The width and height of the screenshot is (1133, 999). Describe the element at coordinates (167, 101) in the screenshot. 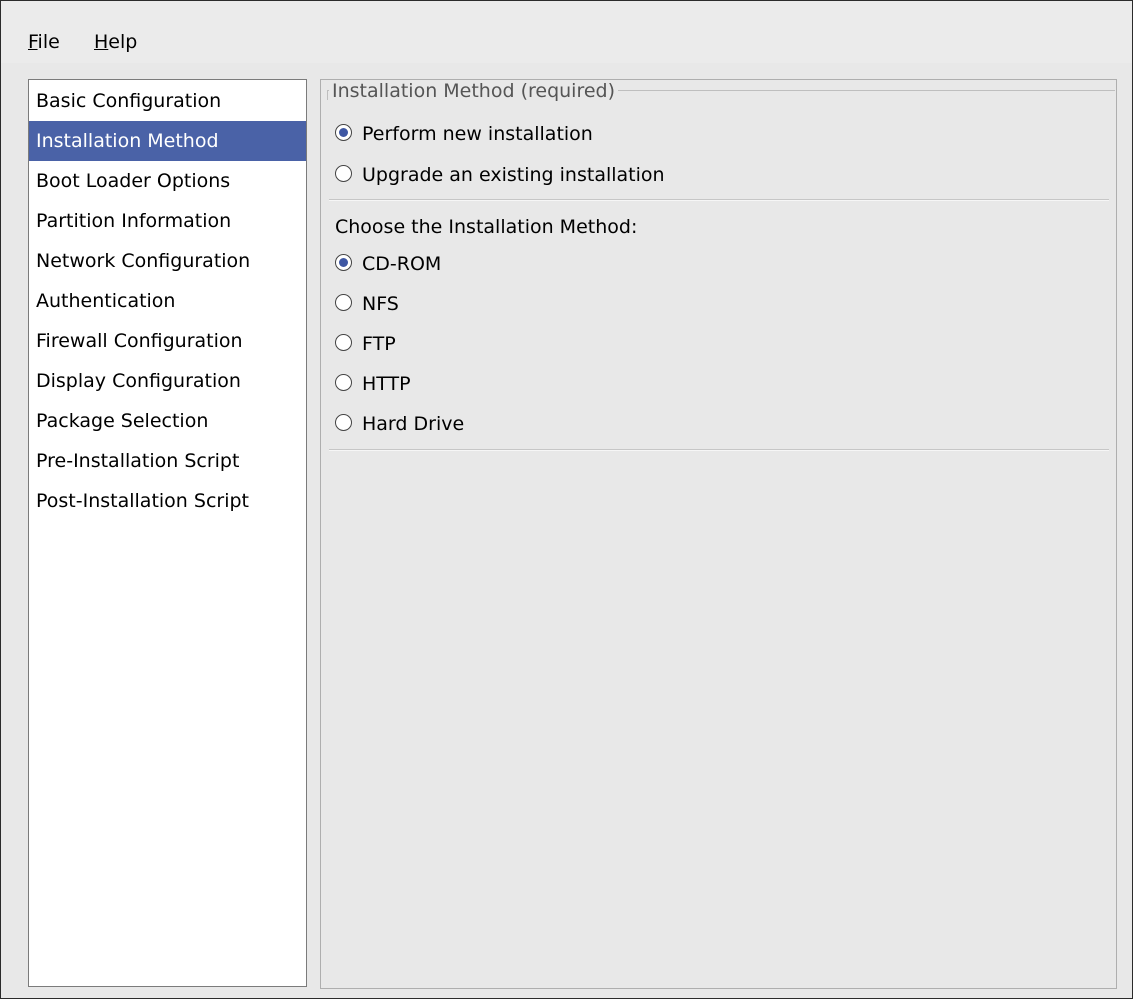

I see `sidebar-item-basic-configuration: Basic Configuration` at that location.